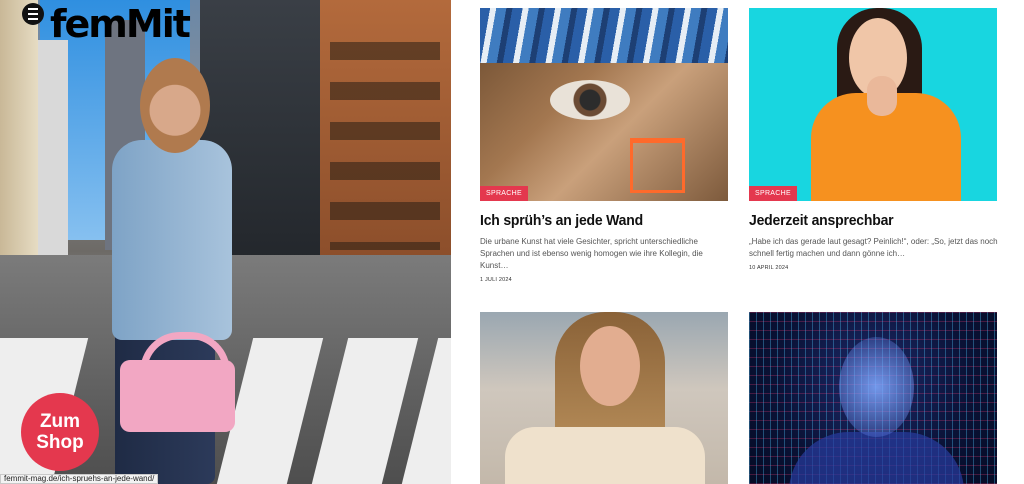 The image size is (1024, 484). What do you see at coordinates (175, 105) in the screenshot?
I see `hero-model-head` at bounding box center [175, 105].